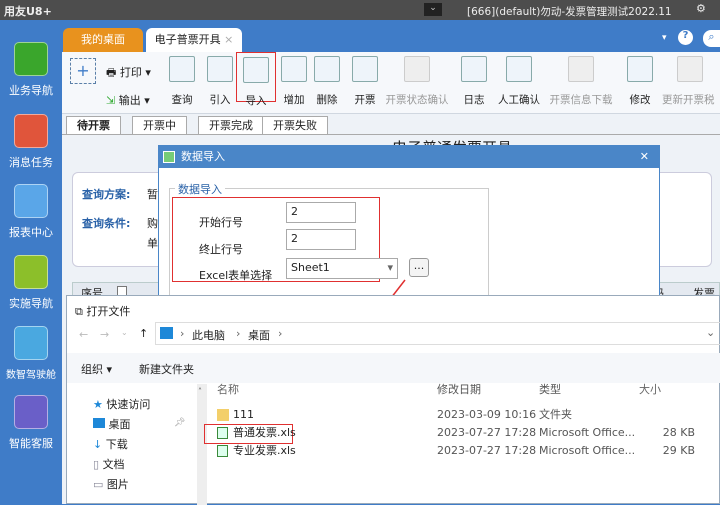 This screenshot has width=720, height=505. What do you see at coordinates (555, 414) in the screenshot?
I see `file-type: 文件夹` at bounding box center [555, 414].